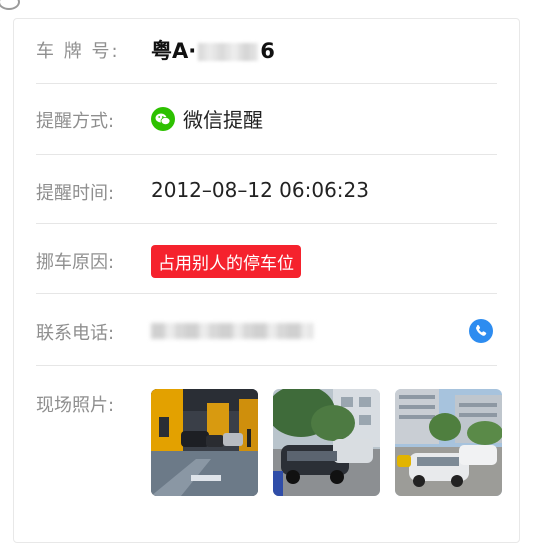 The width and height of the screenshot is (534, 557). What do you see at coordinates (75, 121) in the screenshot?
I see `remind-method-label: 提醒方式:` at bounding box center [75, 121].